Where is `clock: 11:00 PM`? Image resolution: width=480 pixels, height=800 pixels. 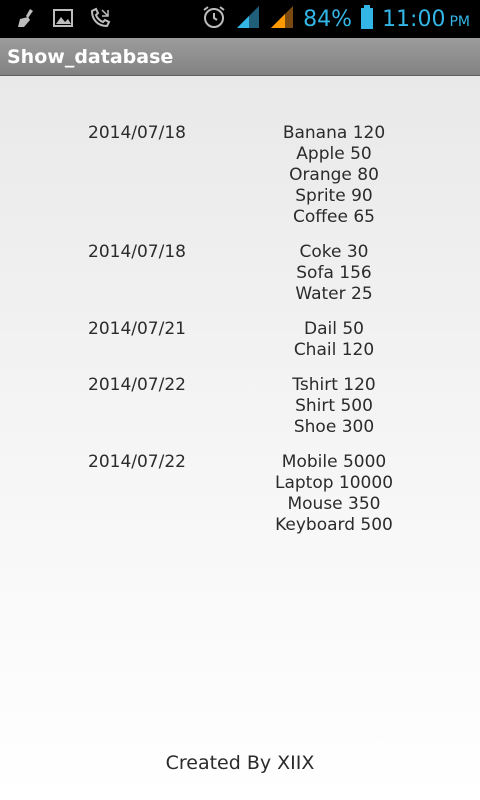 clock: 11:00 PM is located at coordinates (426, 19).